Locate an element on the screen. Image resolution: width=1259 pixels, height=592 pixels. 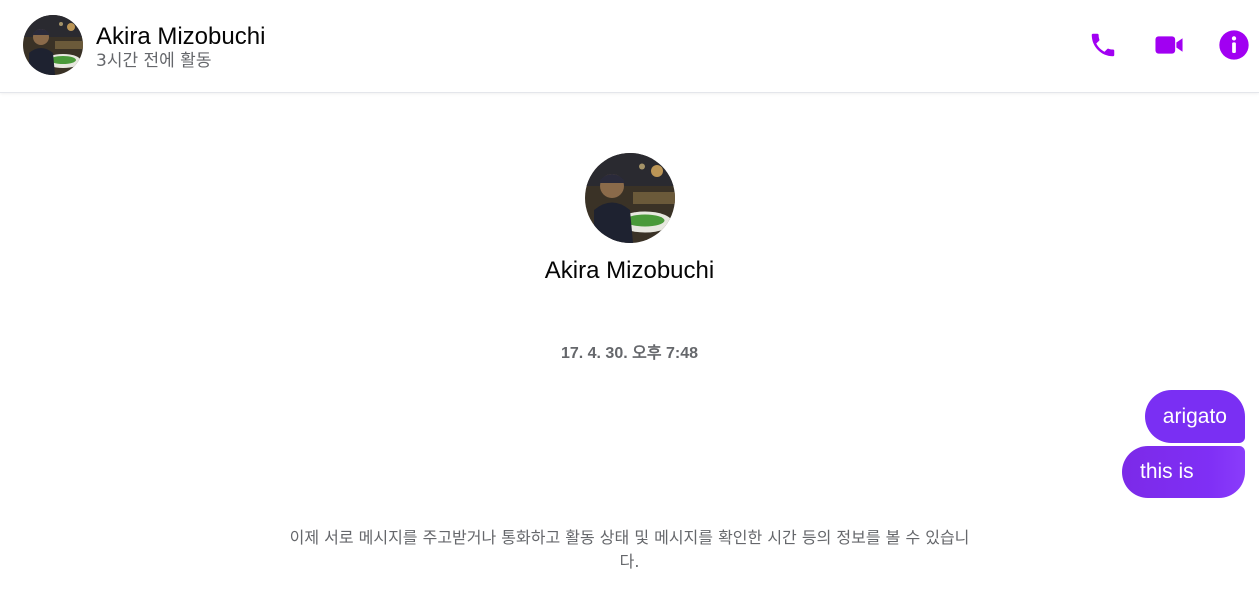
profile-name: Akira Mizobuchi is located at coordinates (629, 270).